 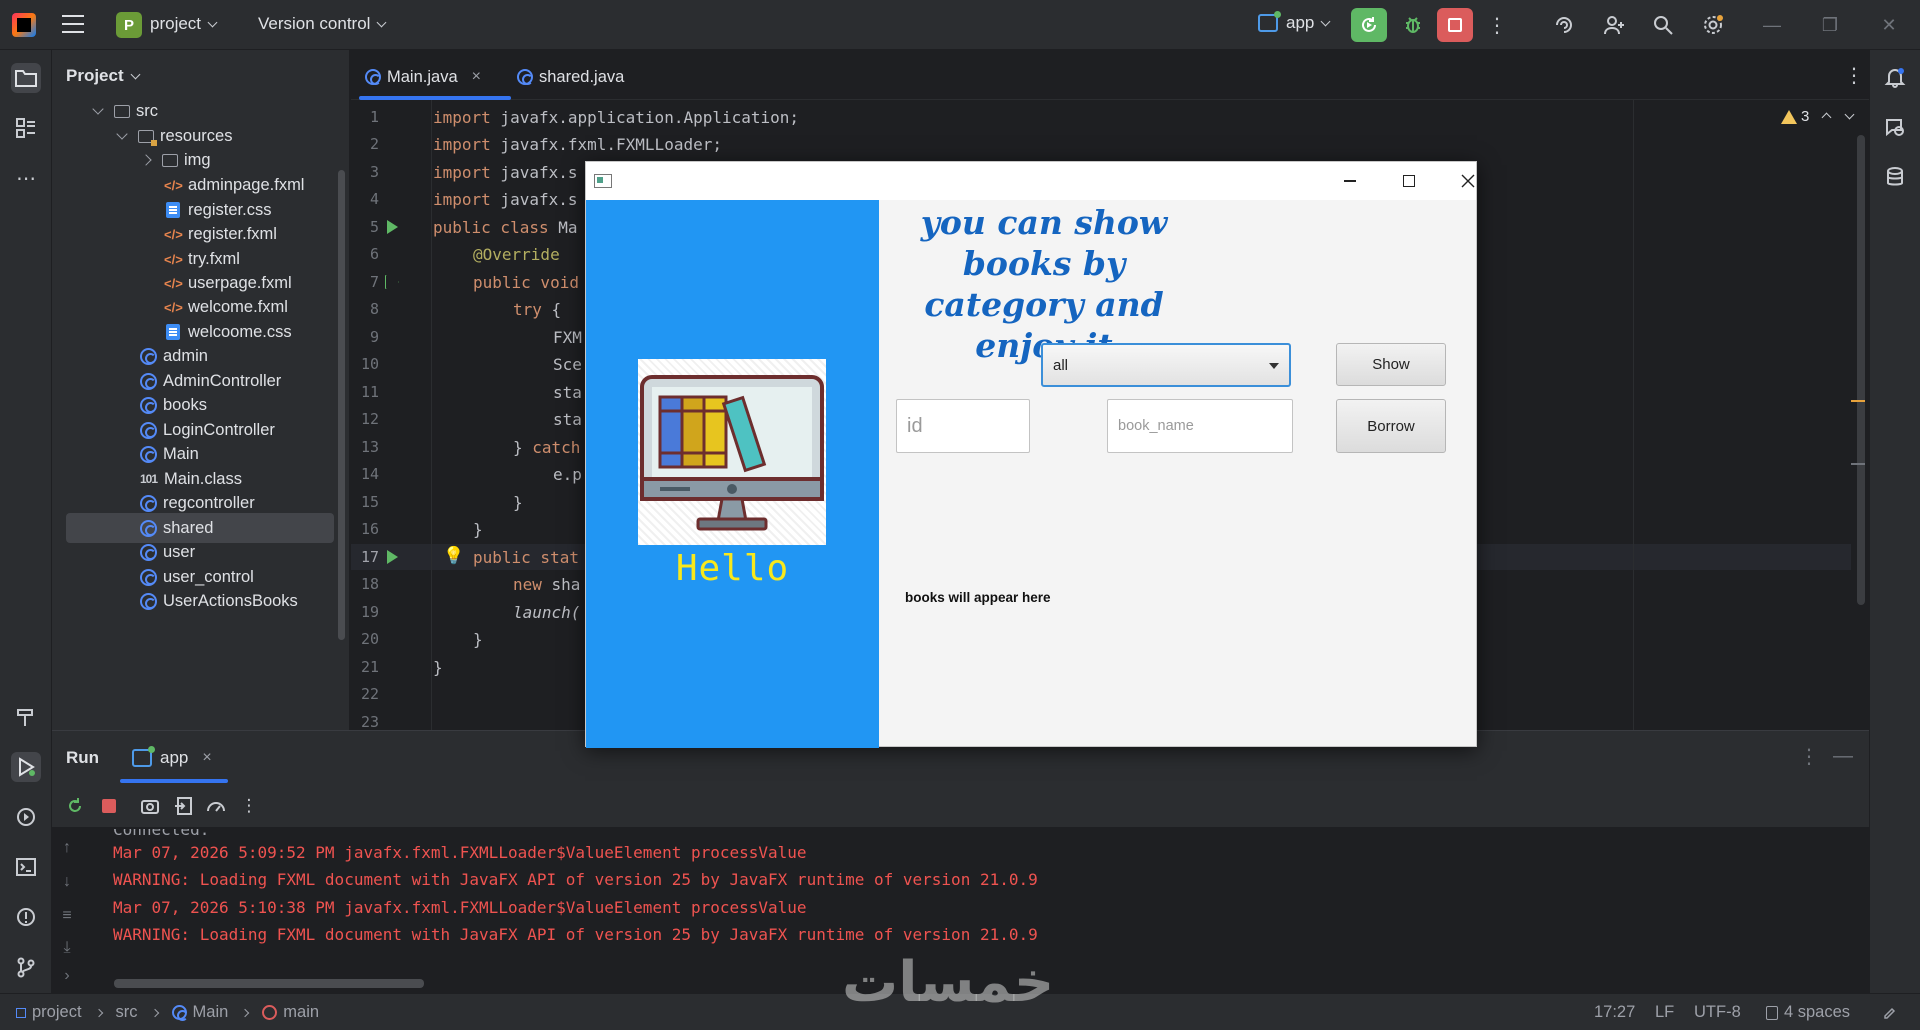 What do you see at coordinates (1889, 25) in the screenshot?
I see `close-window-button: ✕` at bounding box center [1889, 25].